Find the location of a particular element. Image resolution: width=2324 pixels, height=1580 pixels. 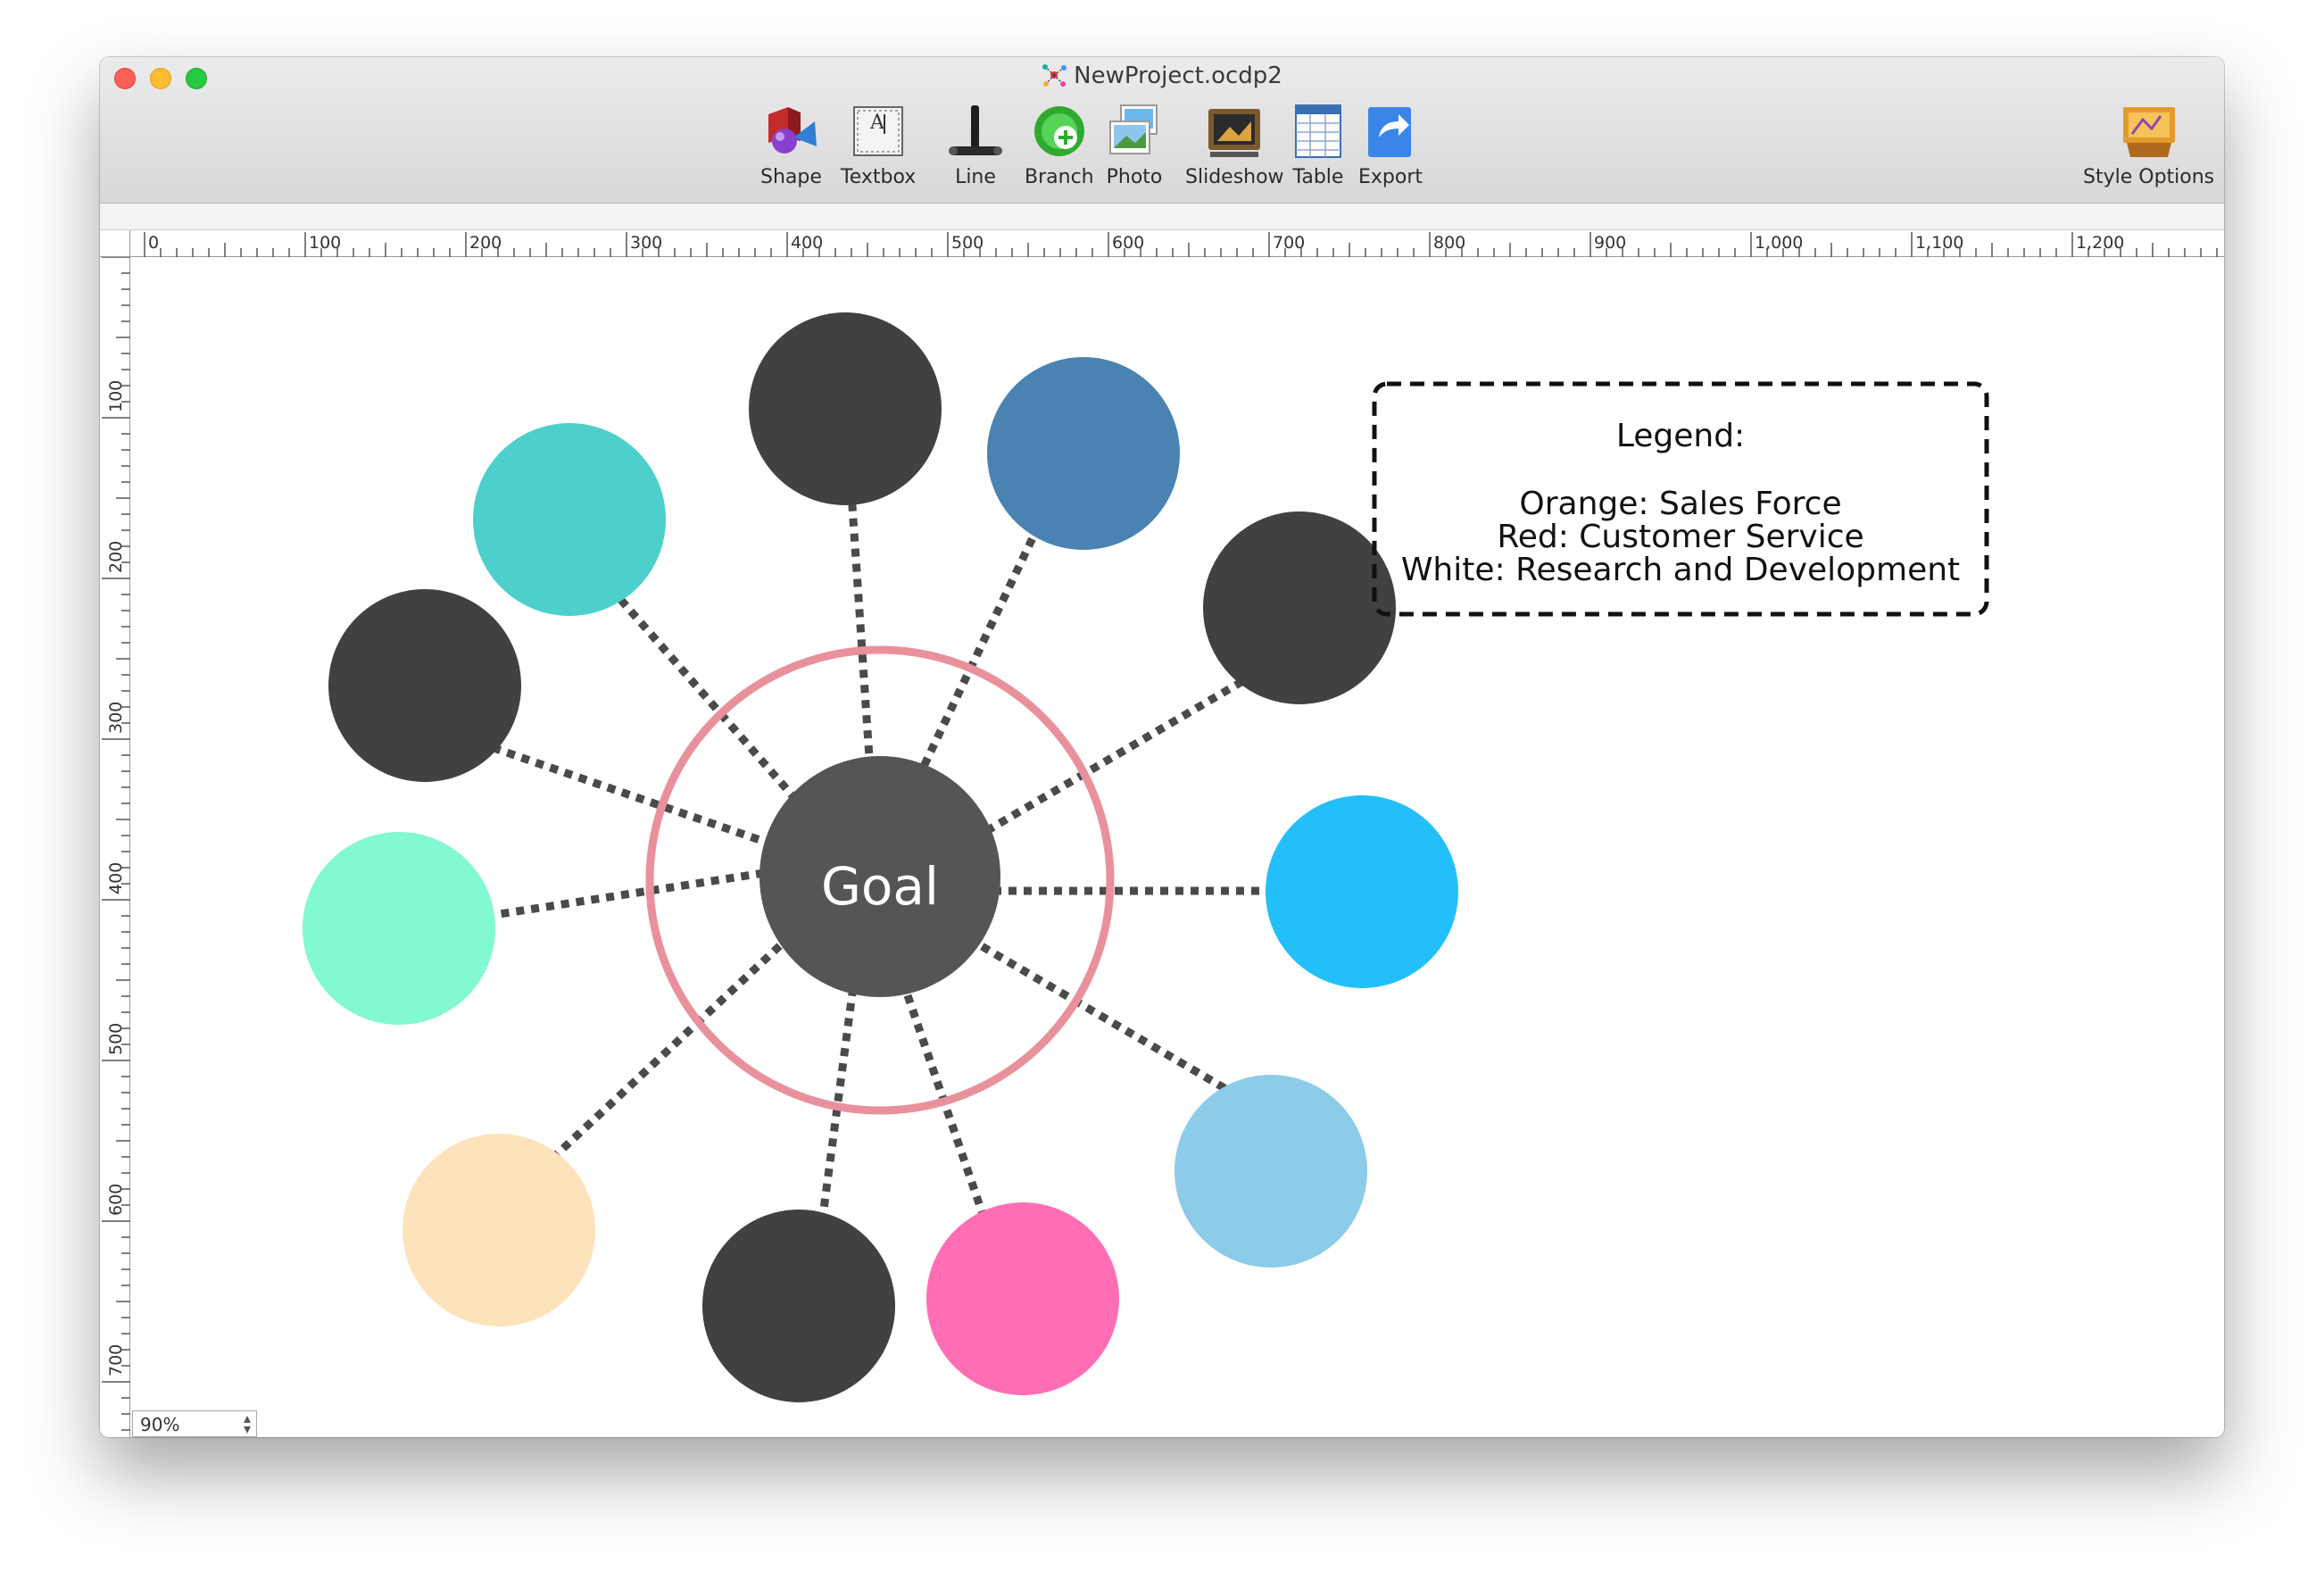

textbox-tool-label: Textbox is located at coordinates (879, 177).